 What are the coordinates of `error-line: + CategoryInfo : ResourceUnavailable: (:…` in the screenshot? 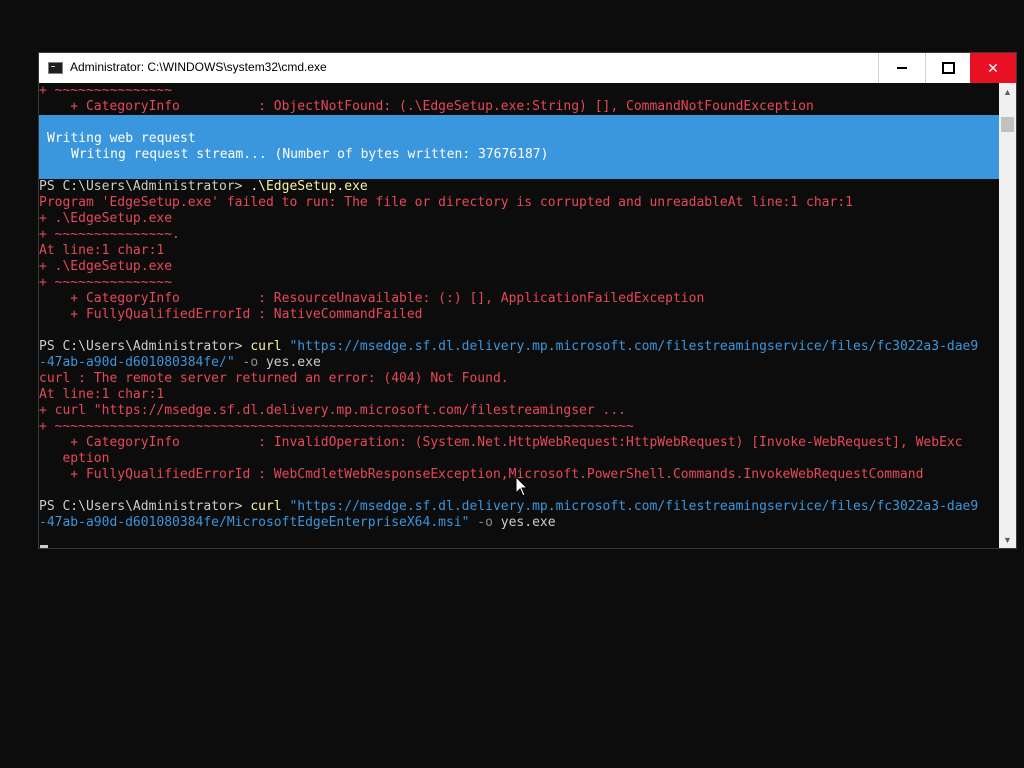 It's located at (372, 298).